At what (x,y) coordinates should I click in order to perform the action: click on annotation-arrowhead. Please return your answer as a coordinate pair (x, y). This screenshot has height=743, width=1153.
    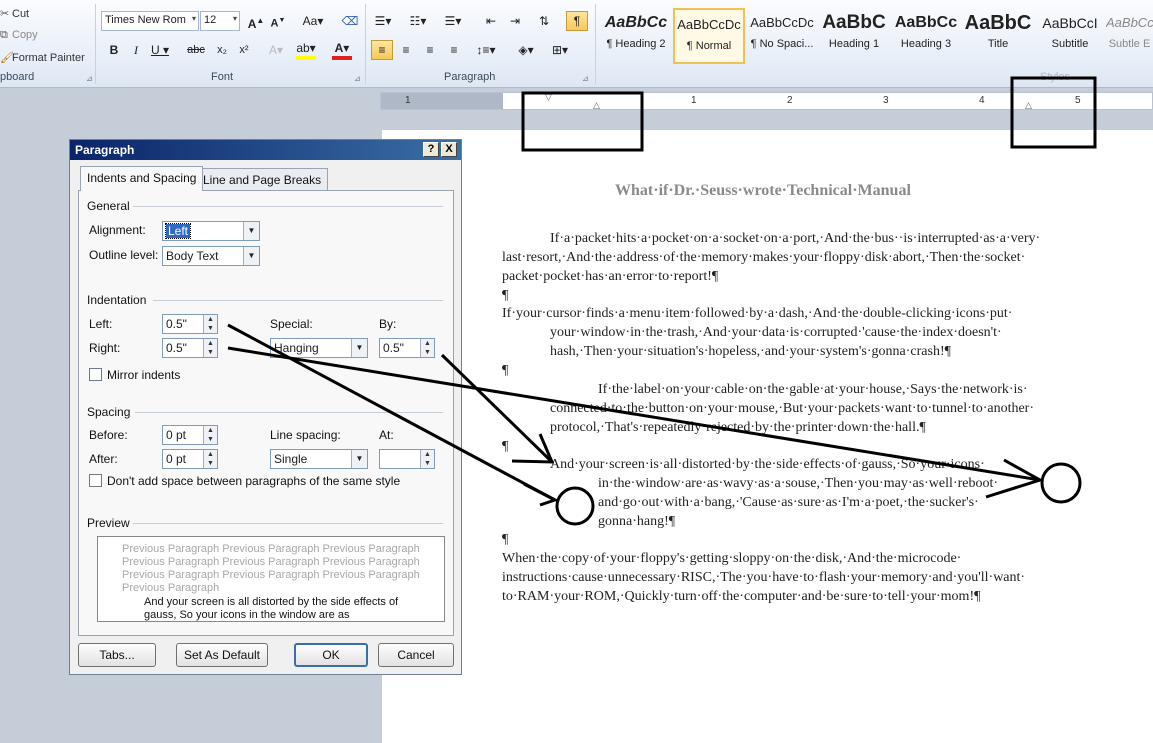
    Looking at the image, I should click on (541, 494).